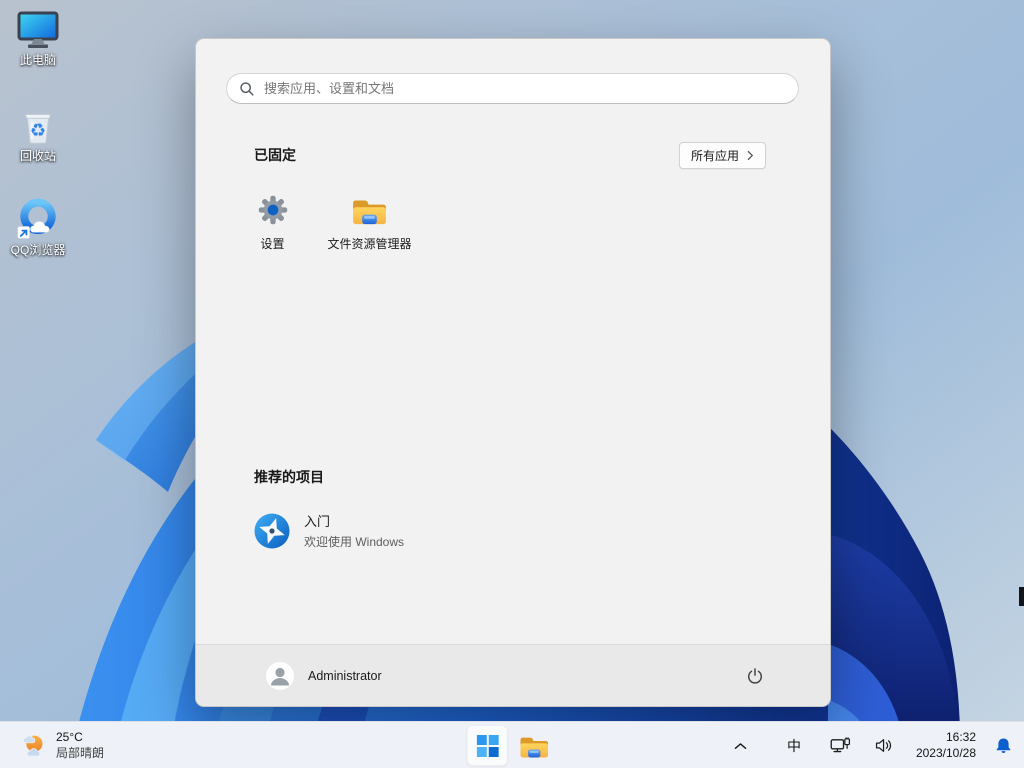 This screenshot has width=1024, height=768. I want to click on user-profile-button: Administrator, so click(324, 676).